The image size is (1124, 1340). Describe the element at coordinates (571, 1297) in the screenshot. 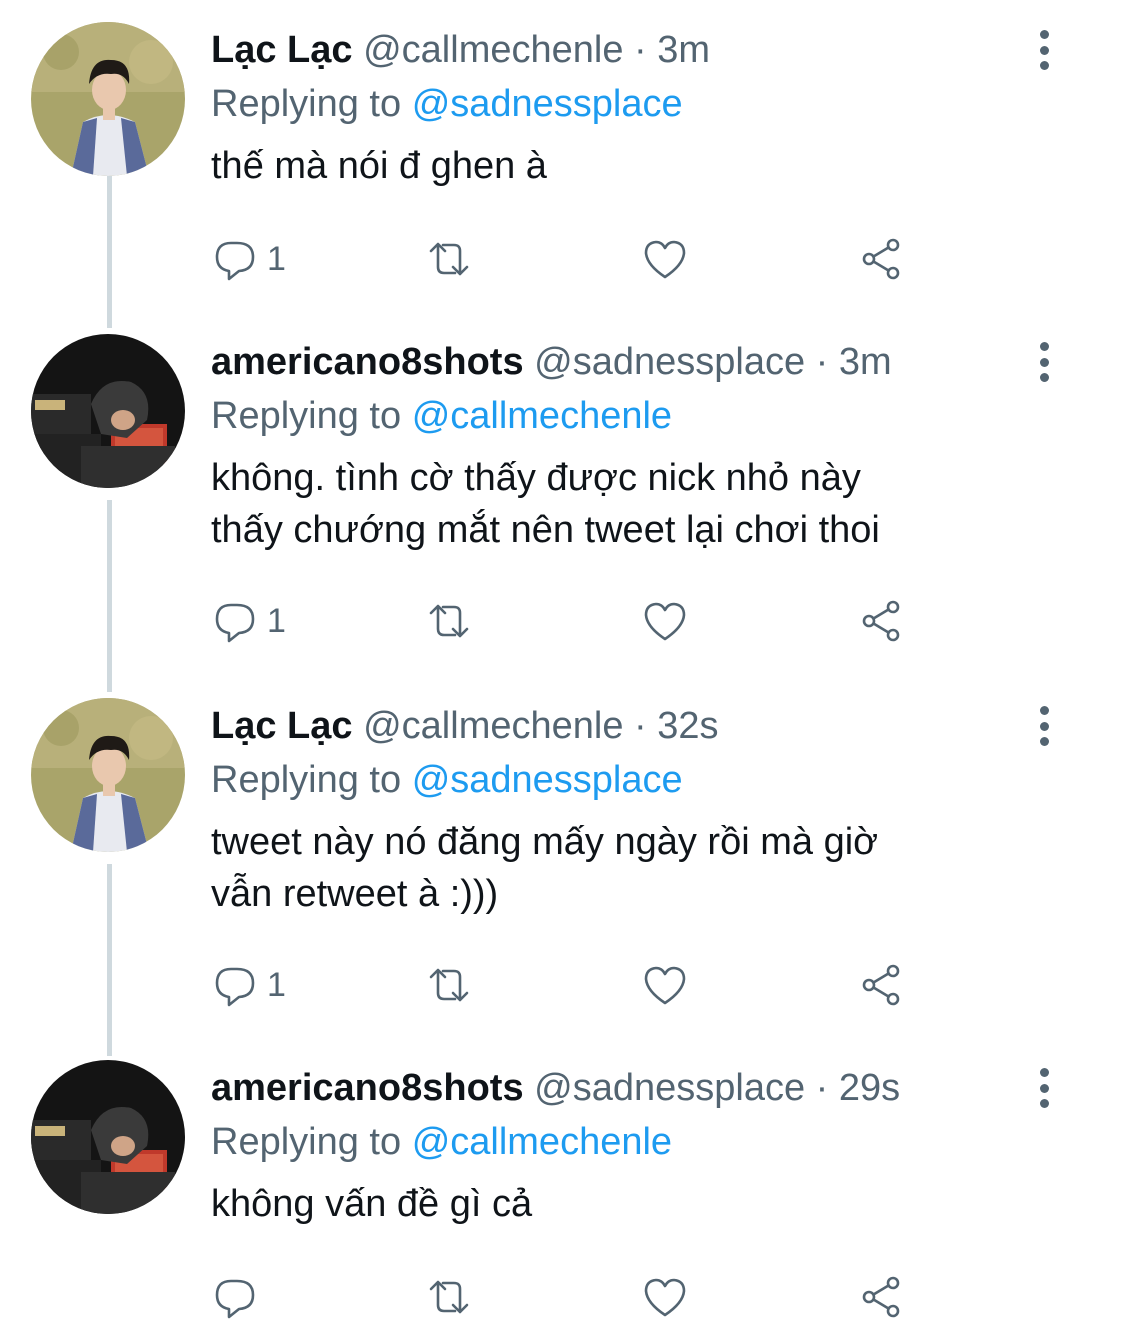

I see `action-bar` at that location.